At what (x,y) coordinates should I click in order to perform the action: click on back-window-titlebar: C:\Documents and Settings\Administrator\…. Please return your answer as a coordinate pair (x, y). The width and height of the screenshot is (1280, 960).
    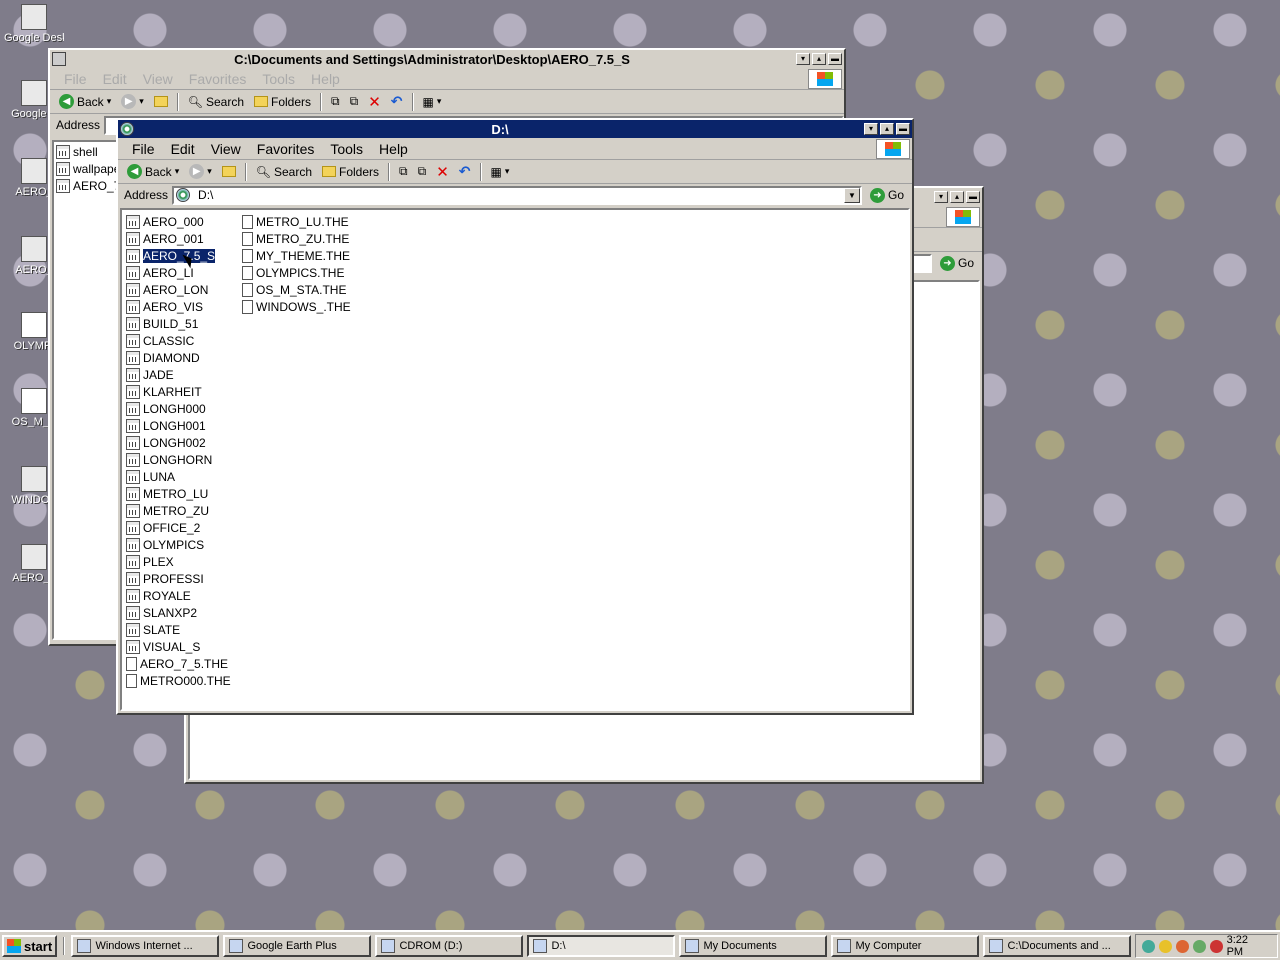
    Looking at the image, I should click on (447, 59).